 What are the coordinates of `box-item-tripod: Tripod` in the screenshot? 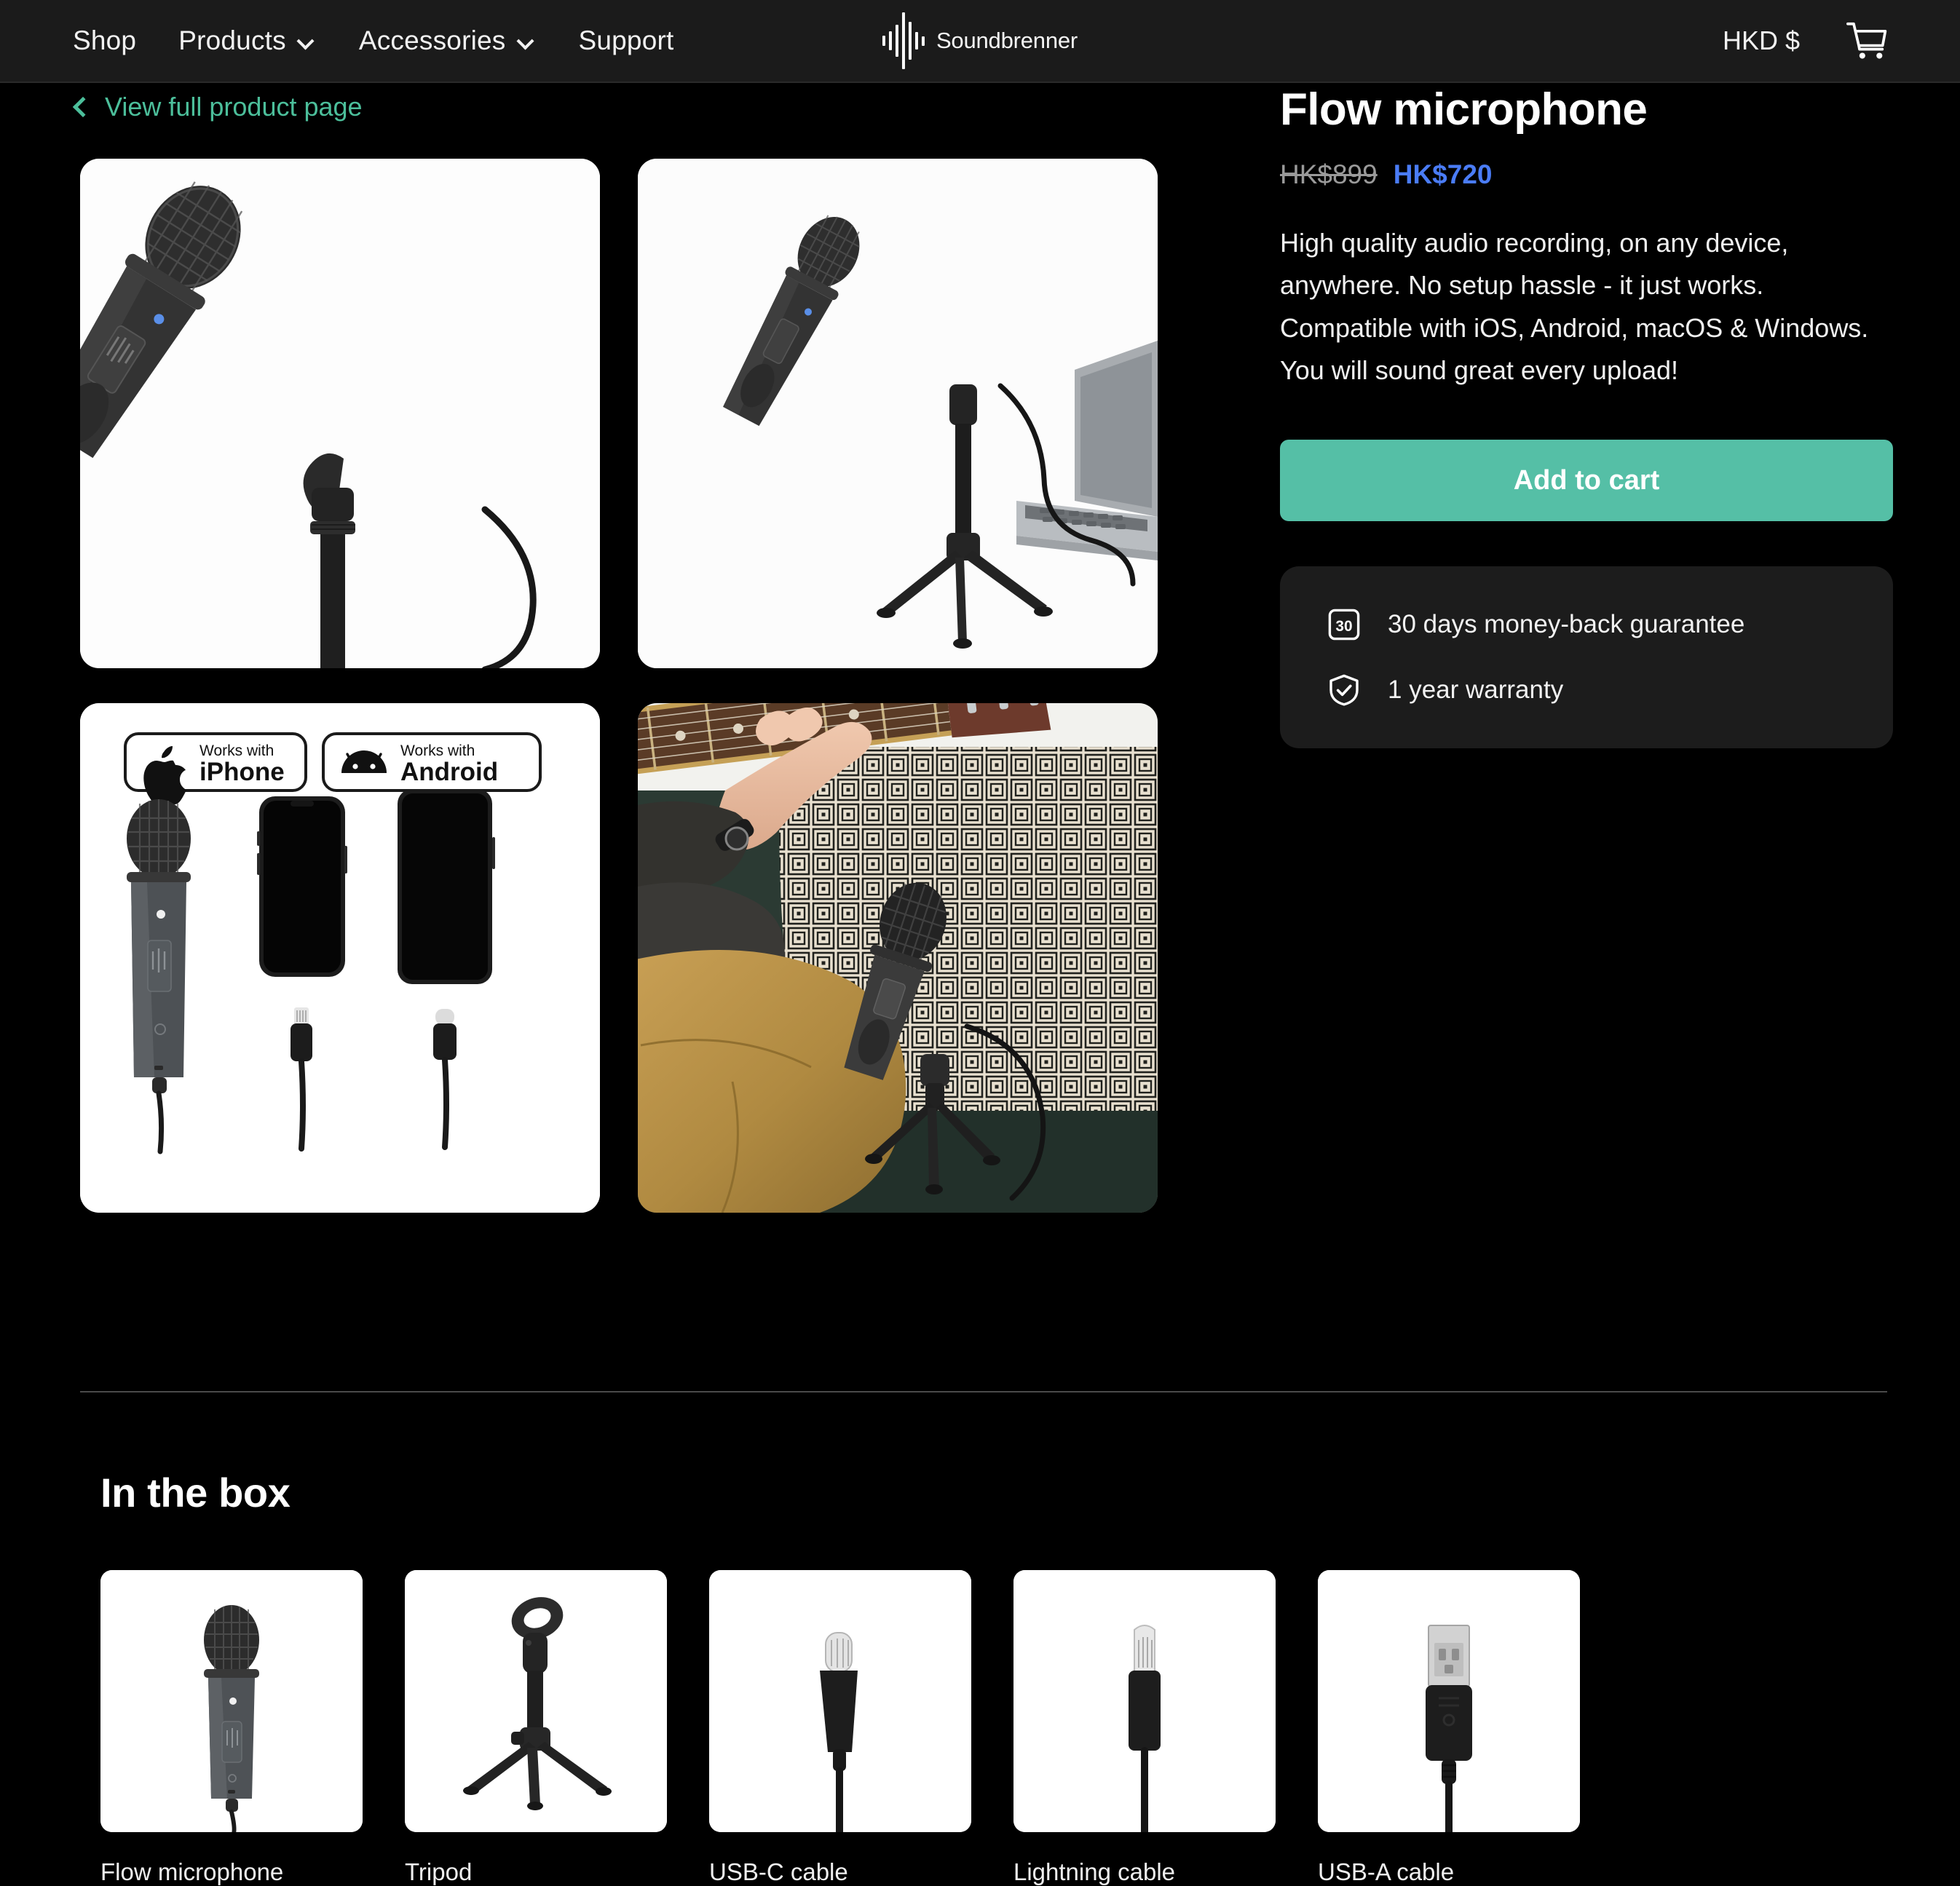 It's located at (536, 1728).